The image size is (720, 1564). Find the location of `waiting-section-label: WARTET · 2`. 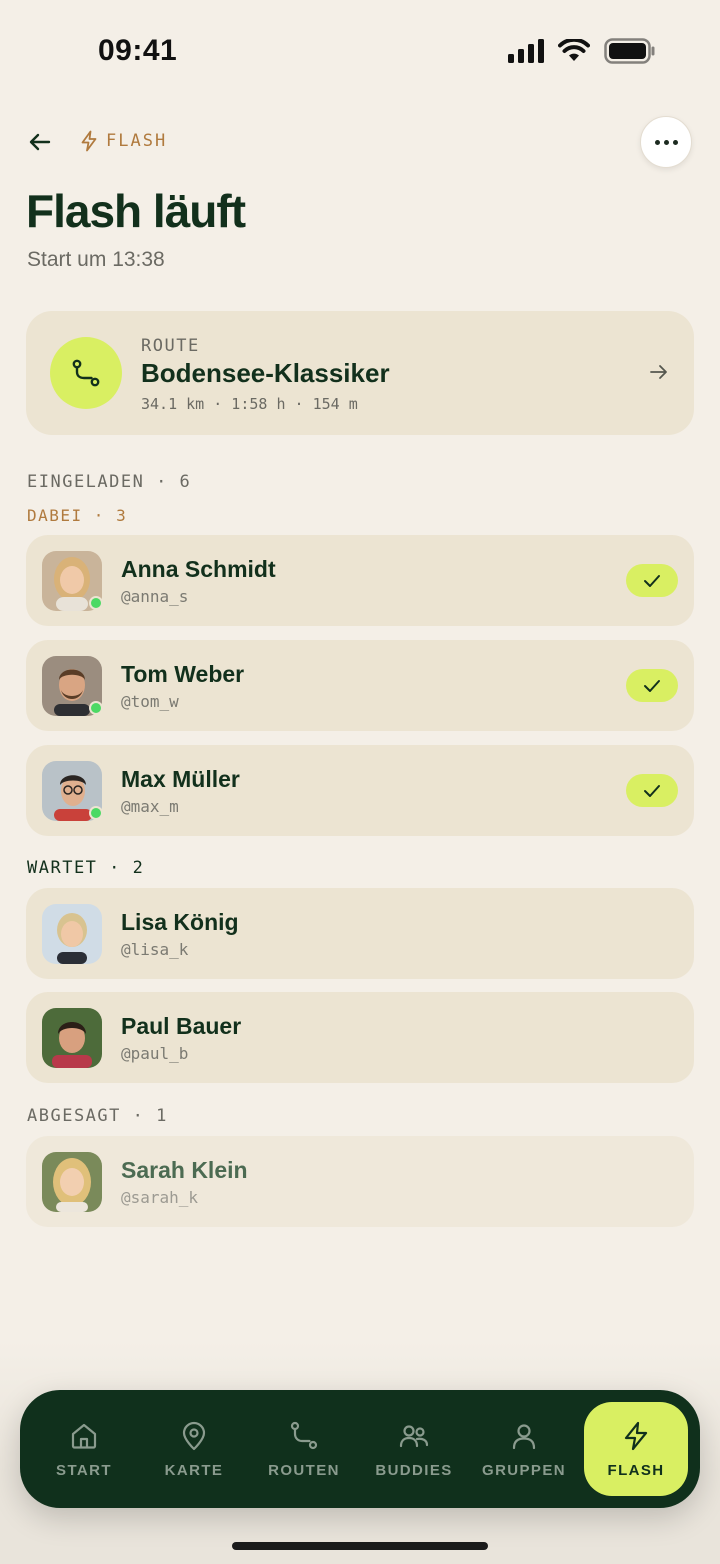

waiting-section-label: WARTET · 2 is located at coordinates (86, 868).